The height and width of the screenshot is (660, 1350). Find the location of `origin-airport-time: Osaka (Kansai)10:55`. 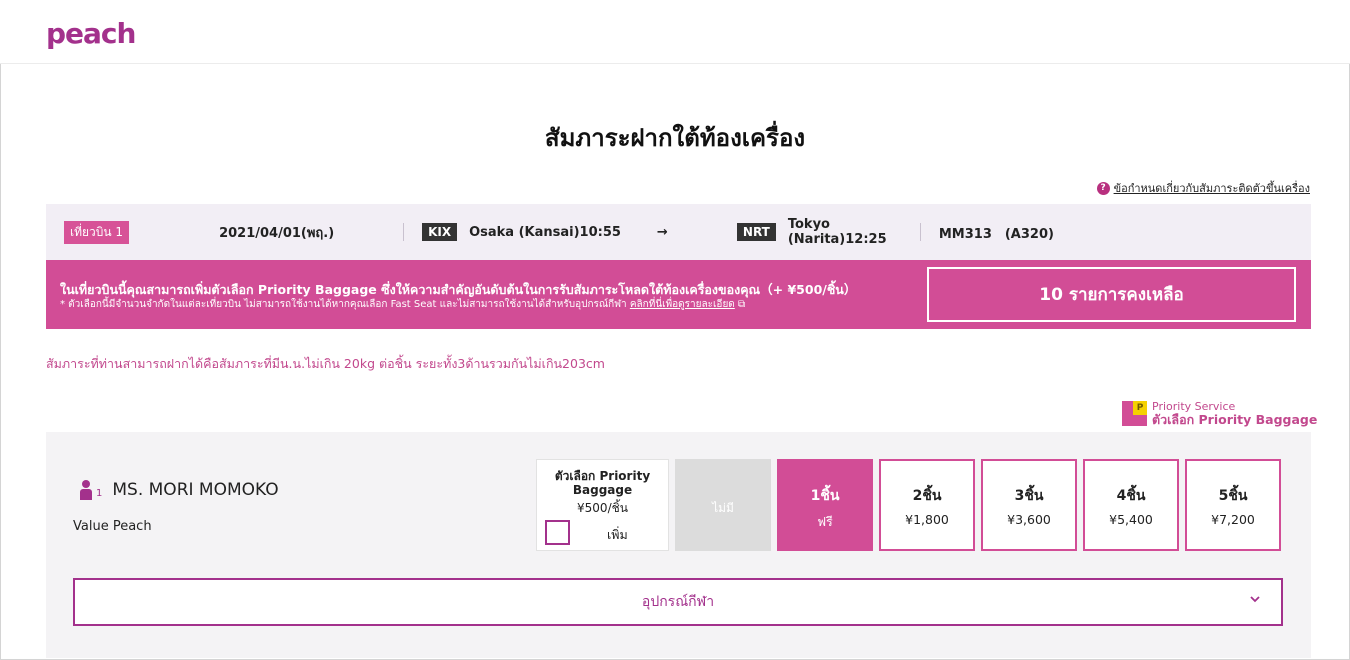

origin-airport-time: Osaka (Kansai)10:55 is located at coordinates (545, 232).